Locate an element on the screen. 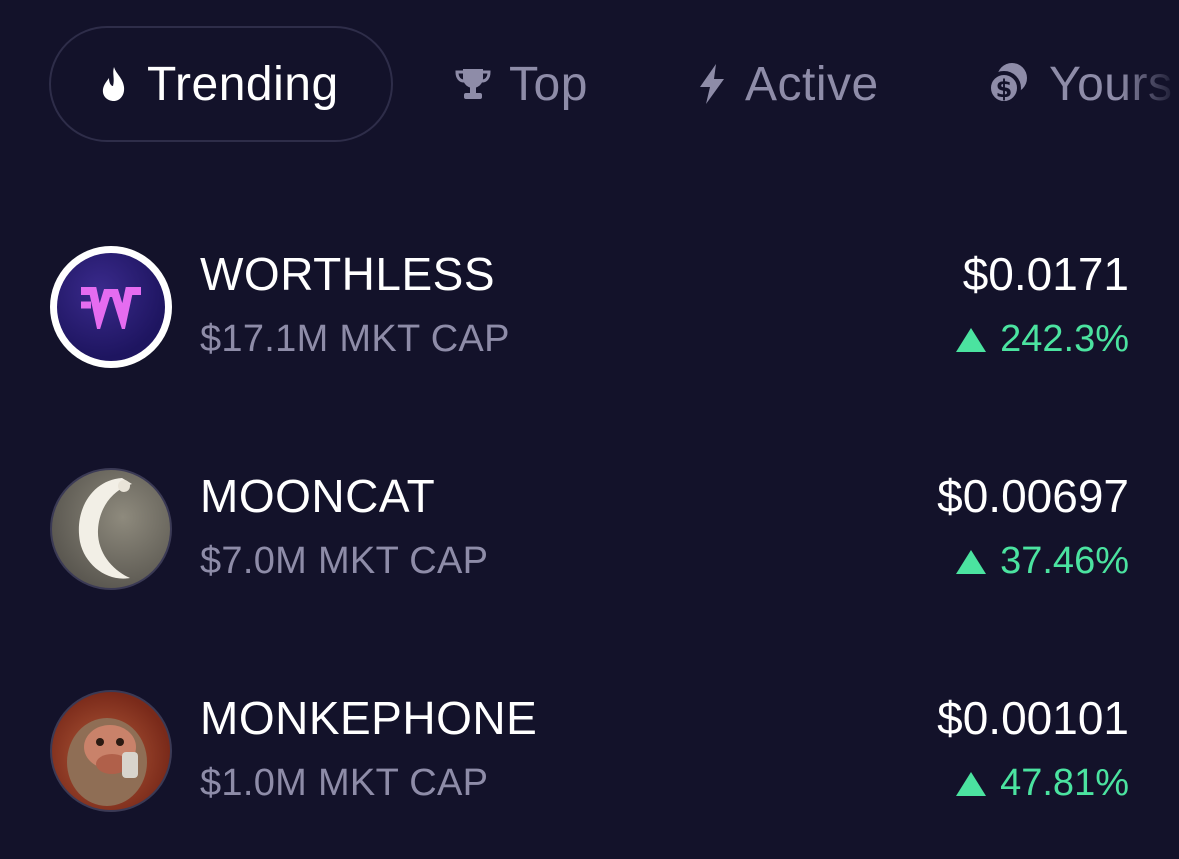 This screenshot has width=1179, height=859. token-market-cap: $17.1M MKT CAP is located at coordinates (355, 339).